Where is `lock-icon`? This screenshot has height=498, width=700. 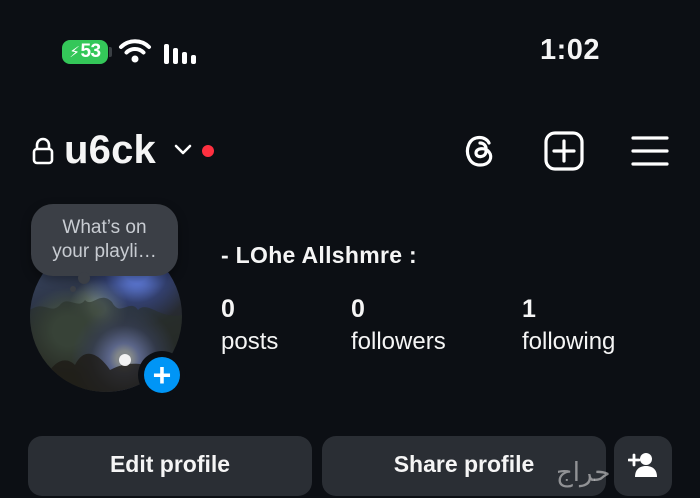 lock-icon is located at coordinates (43, 151).